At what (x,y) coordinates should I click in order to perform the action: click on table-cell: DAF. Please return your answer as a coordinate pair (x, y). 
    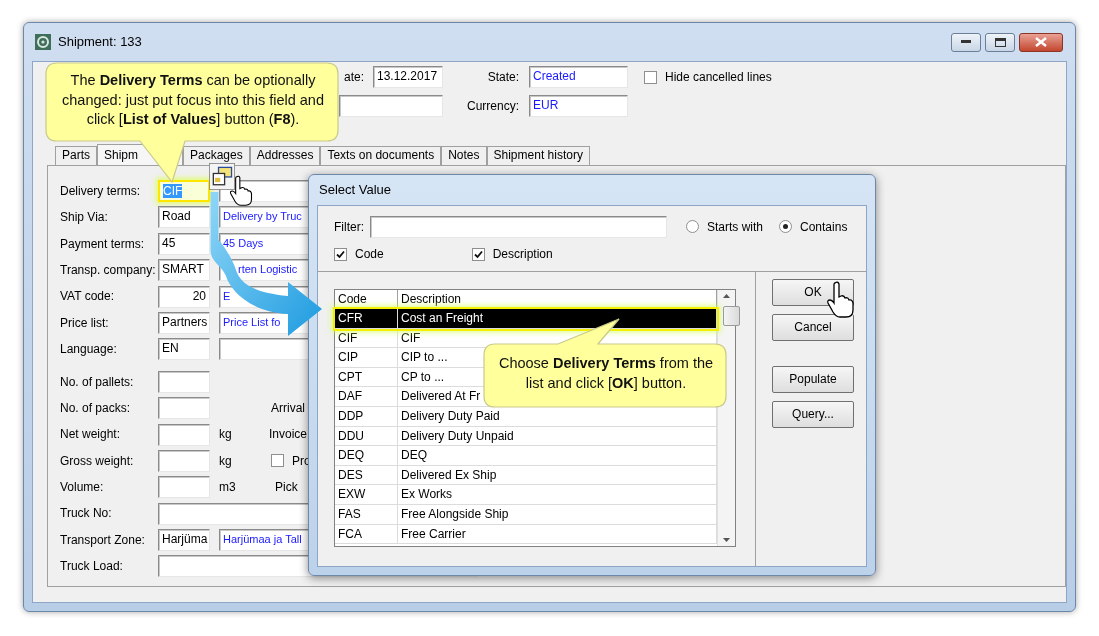
    Looking at the image, I should click on (350, 396).